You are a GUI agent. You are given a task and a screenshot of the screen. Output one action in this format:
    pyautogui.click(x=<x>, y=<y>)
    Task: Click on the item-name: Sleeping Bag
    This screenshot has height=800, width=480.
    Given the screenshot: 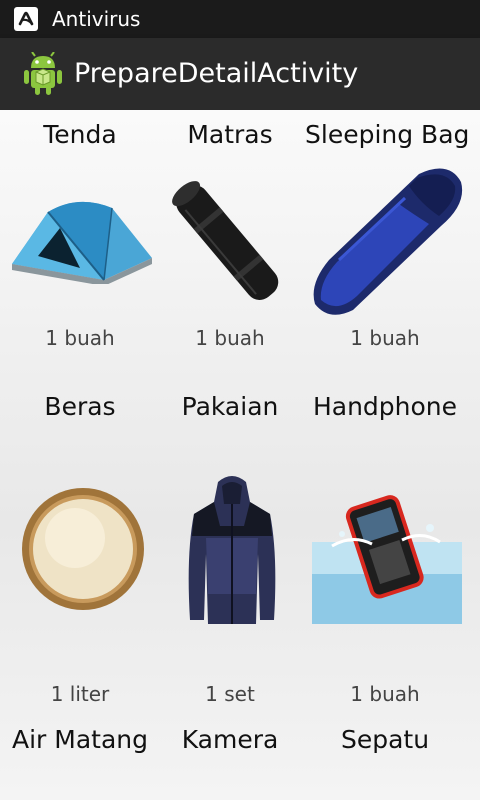 What is the action you would take?
    pyautogui.click(x=387, y=134)
    